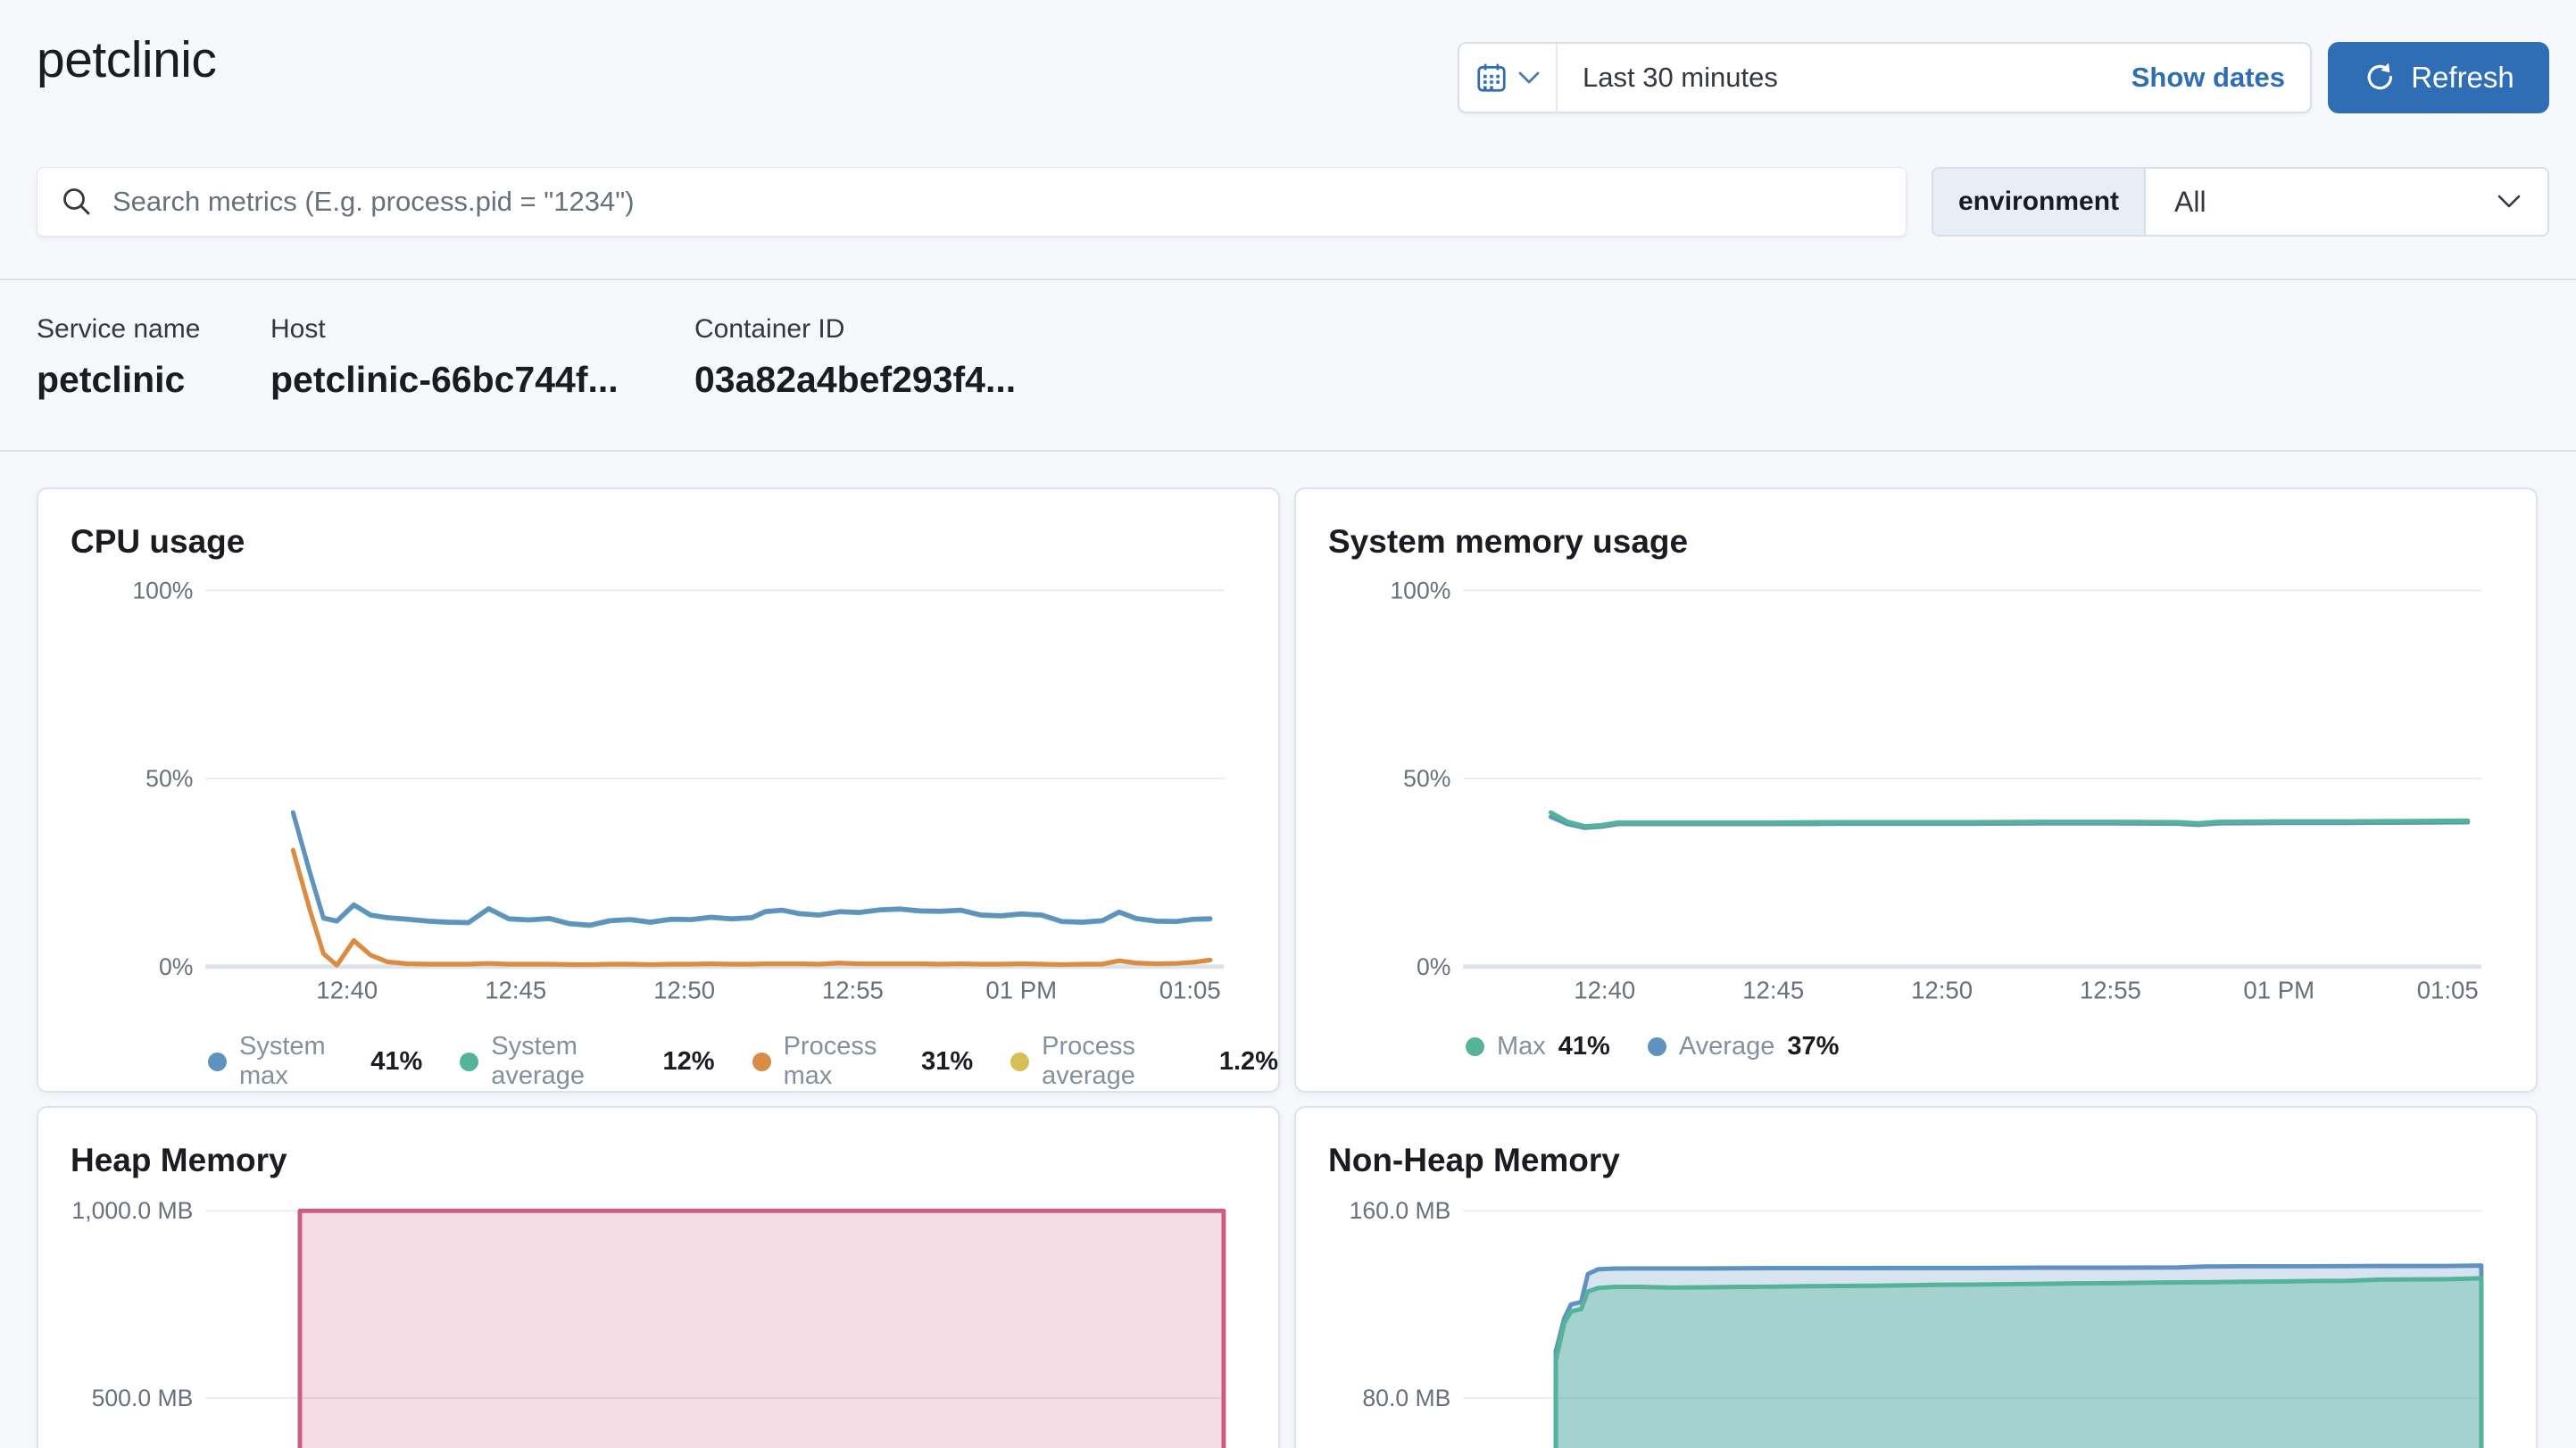 The height and width of the screenshot is (1448, 2576). I want to click on service-name-label: Service name, so click(119, 329).